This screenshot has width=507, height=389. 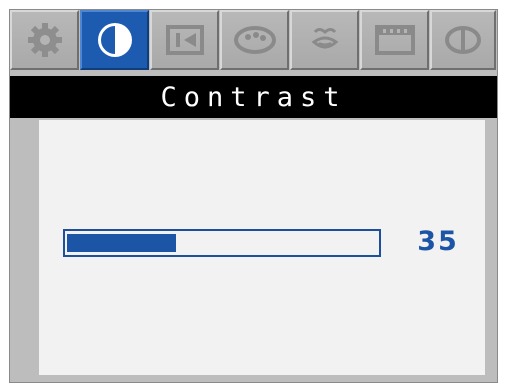 I want to click on tab-contrast, so click(x=114, y=40).